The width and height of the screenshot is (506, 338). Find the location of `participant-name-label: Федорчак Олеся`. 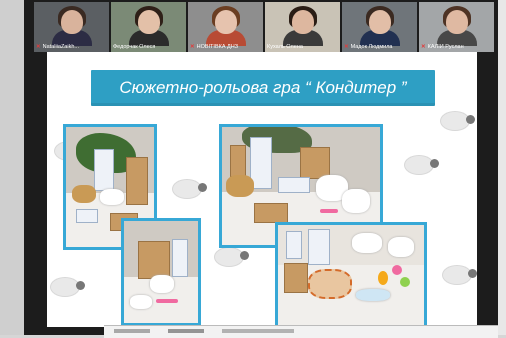

participant-name-label: Федорчак Олеся is located at coordinates (148, 47).